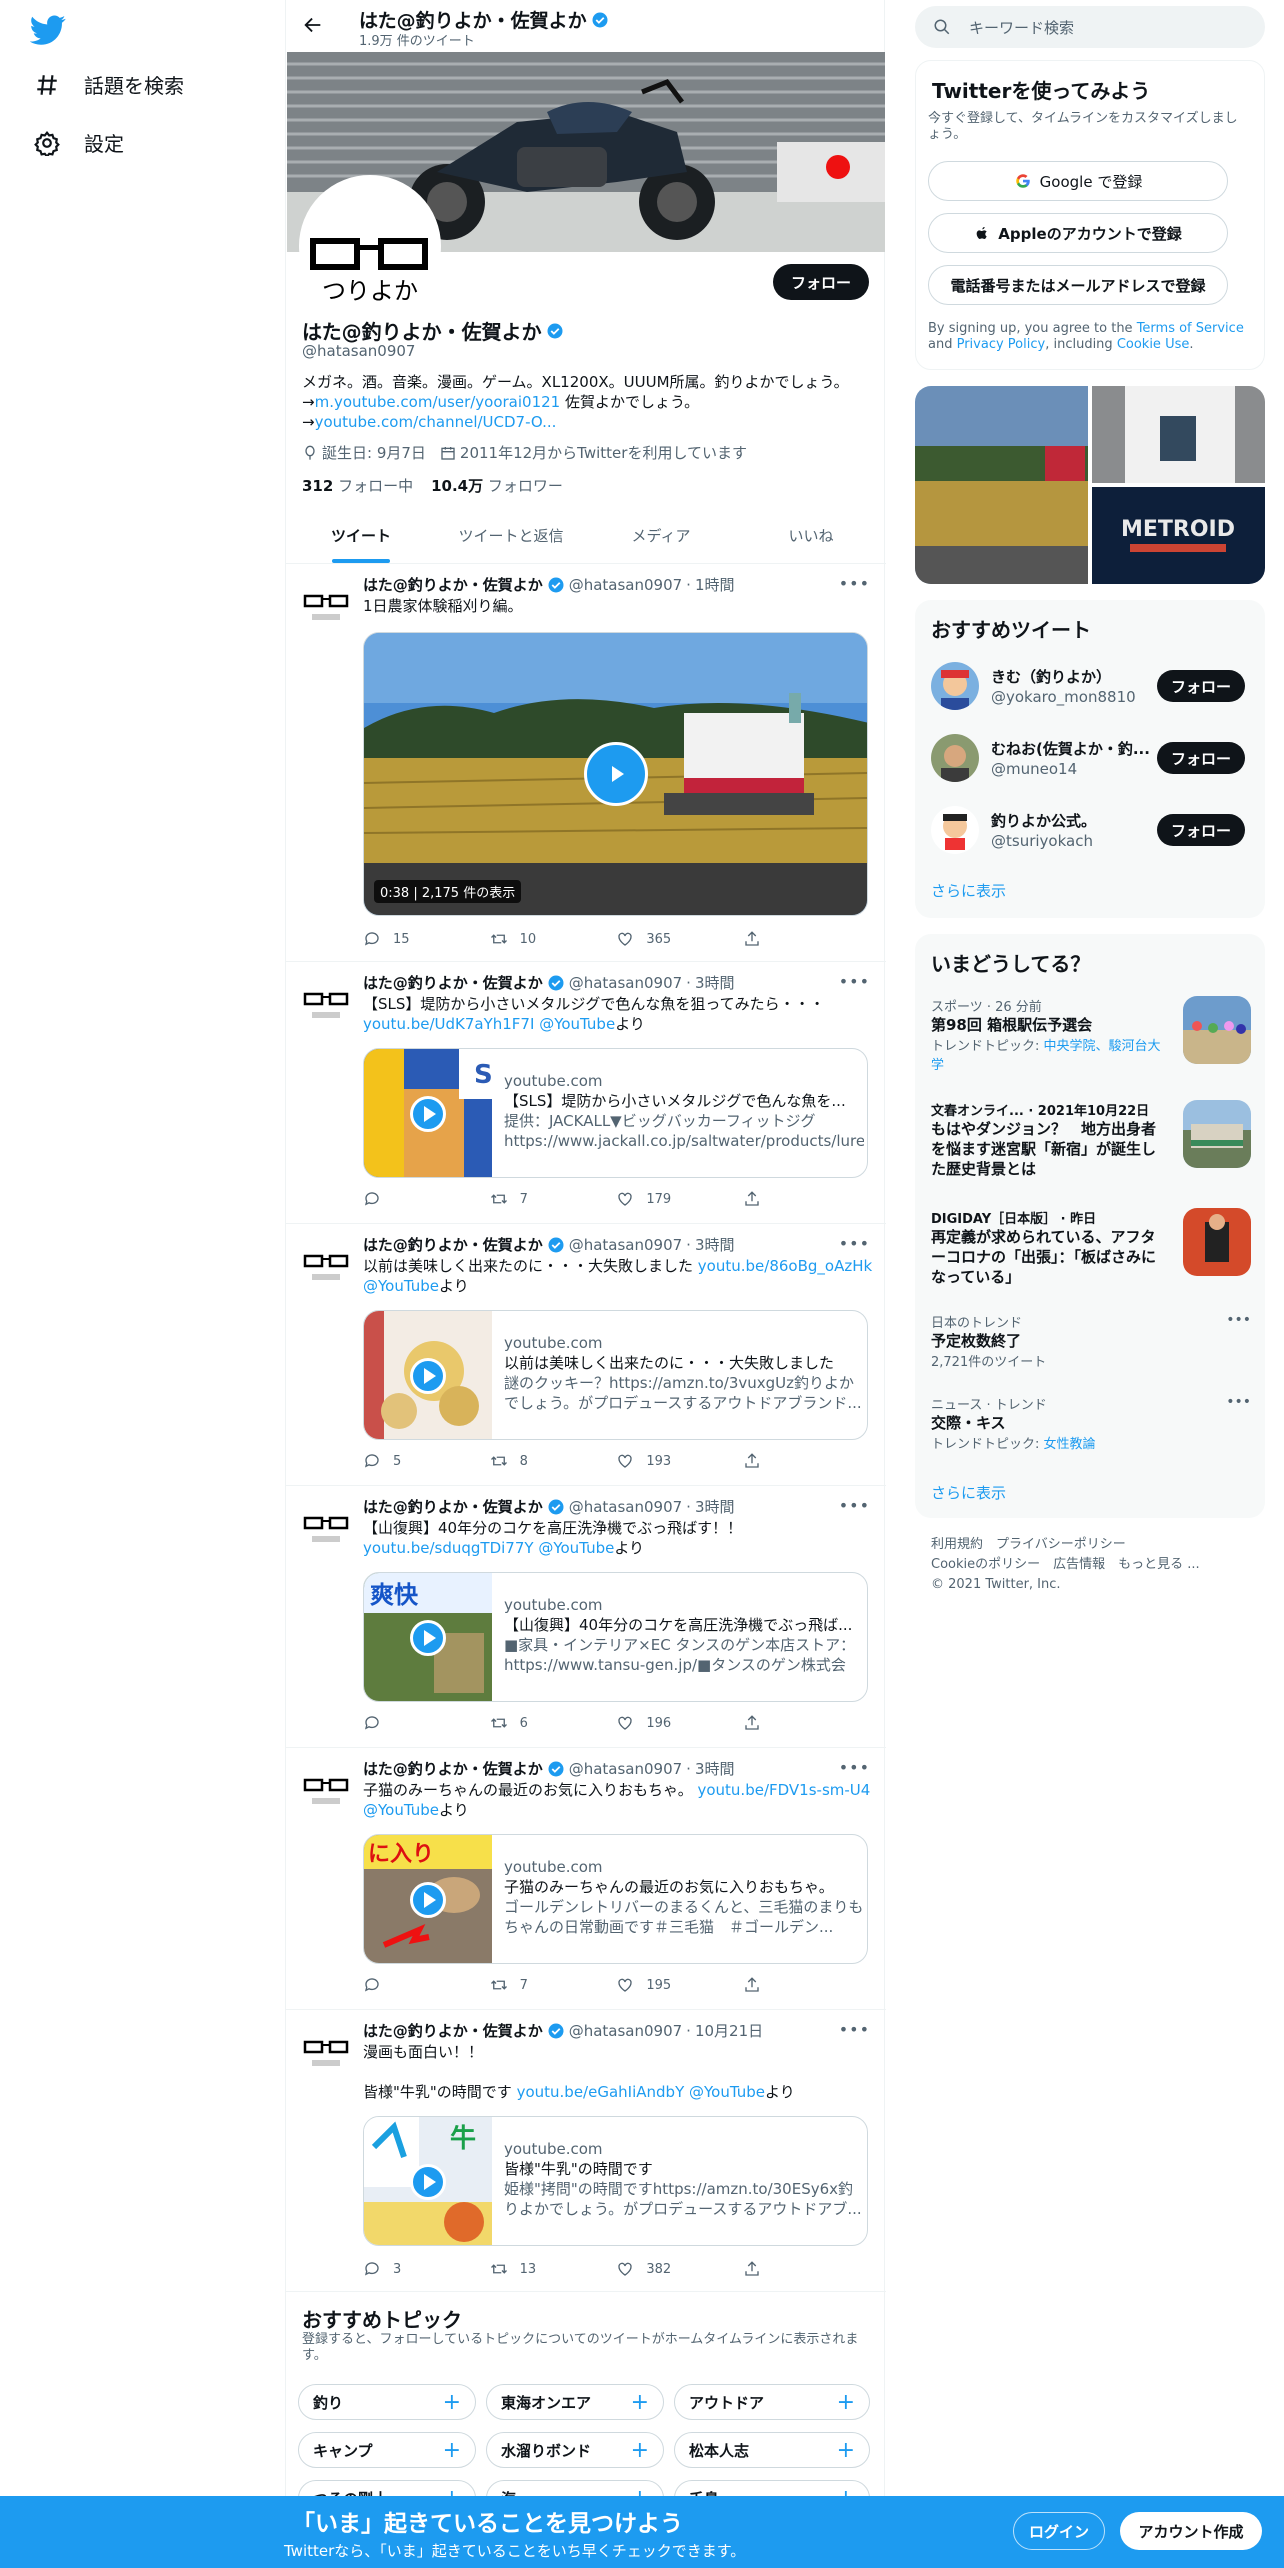 The image size is (1284, 2568). Describe the element at coordinates (408, 939) in the screenshot. I see `reply-button: 15` at that location.